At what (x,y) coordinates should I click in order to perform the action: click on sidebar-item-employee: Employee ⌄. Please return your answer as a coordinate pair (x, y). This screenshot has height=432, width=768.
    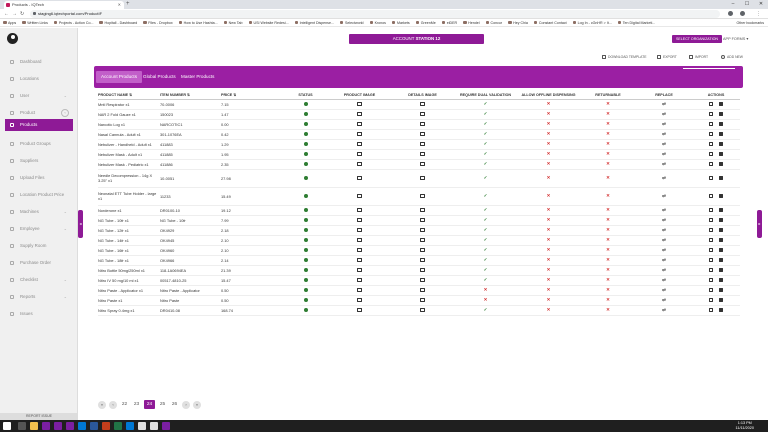
    Looking at the image, I should click on (39, 229).